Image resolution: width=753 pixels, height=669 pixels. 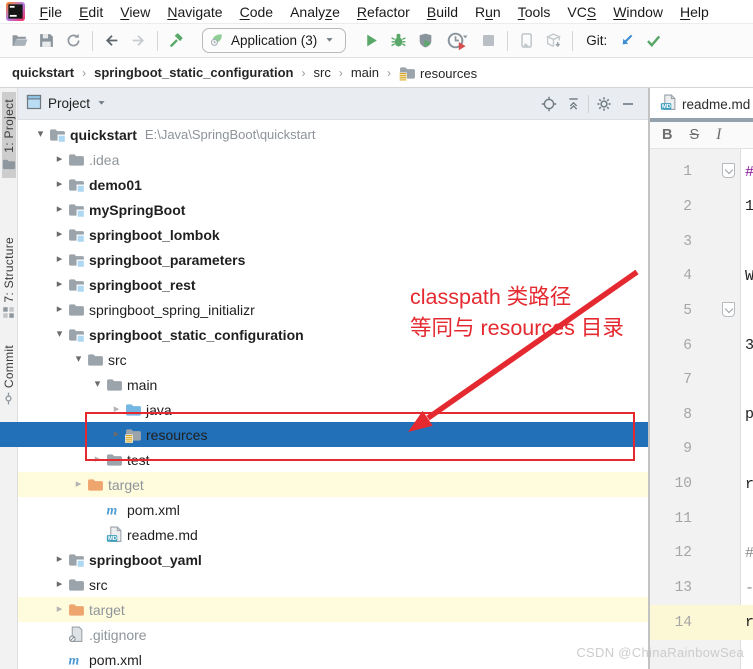 What do you see at coordinates (333, 334) in the screenshot?
I see `tree-row-springboot_static_configuration: ▾ springboot_static_configuration` at bounding box center [333, 334].